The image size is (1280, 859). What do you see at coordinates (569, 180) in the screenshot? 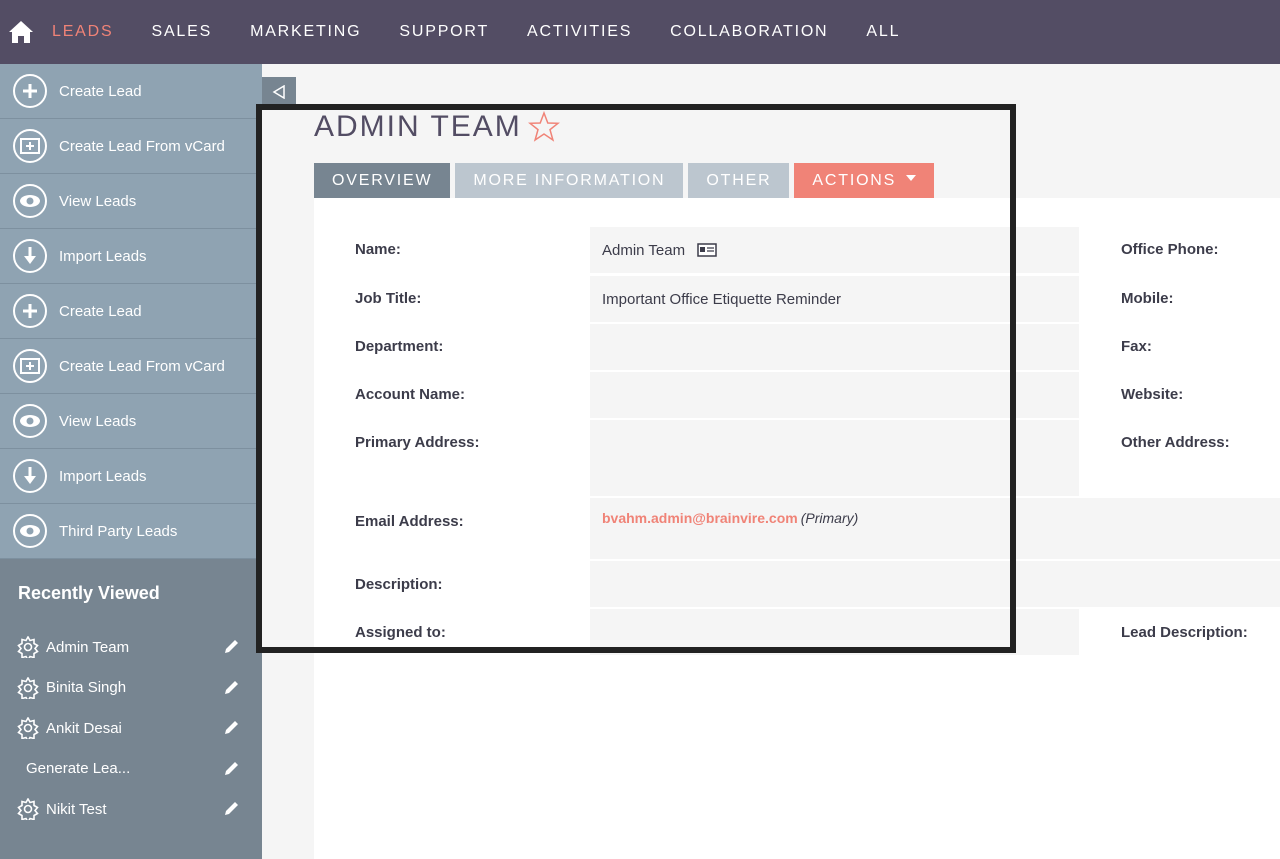
I see `tab-more-information: MORE INFORMATION` at bounding box center [569, 180].